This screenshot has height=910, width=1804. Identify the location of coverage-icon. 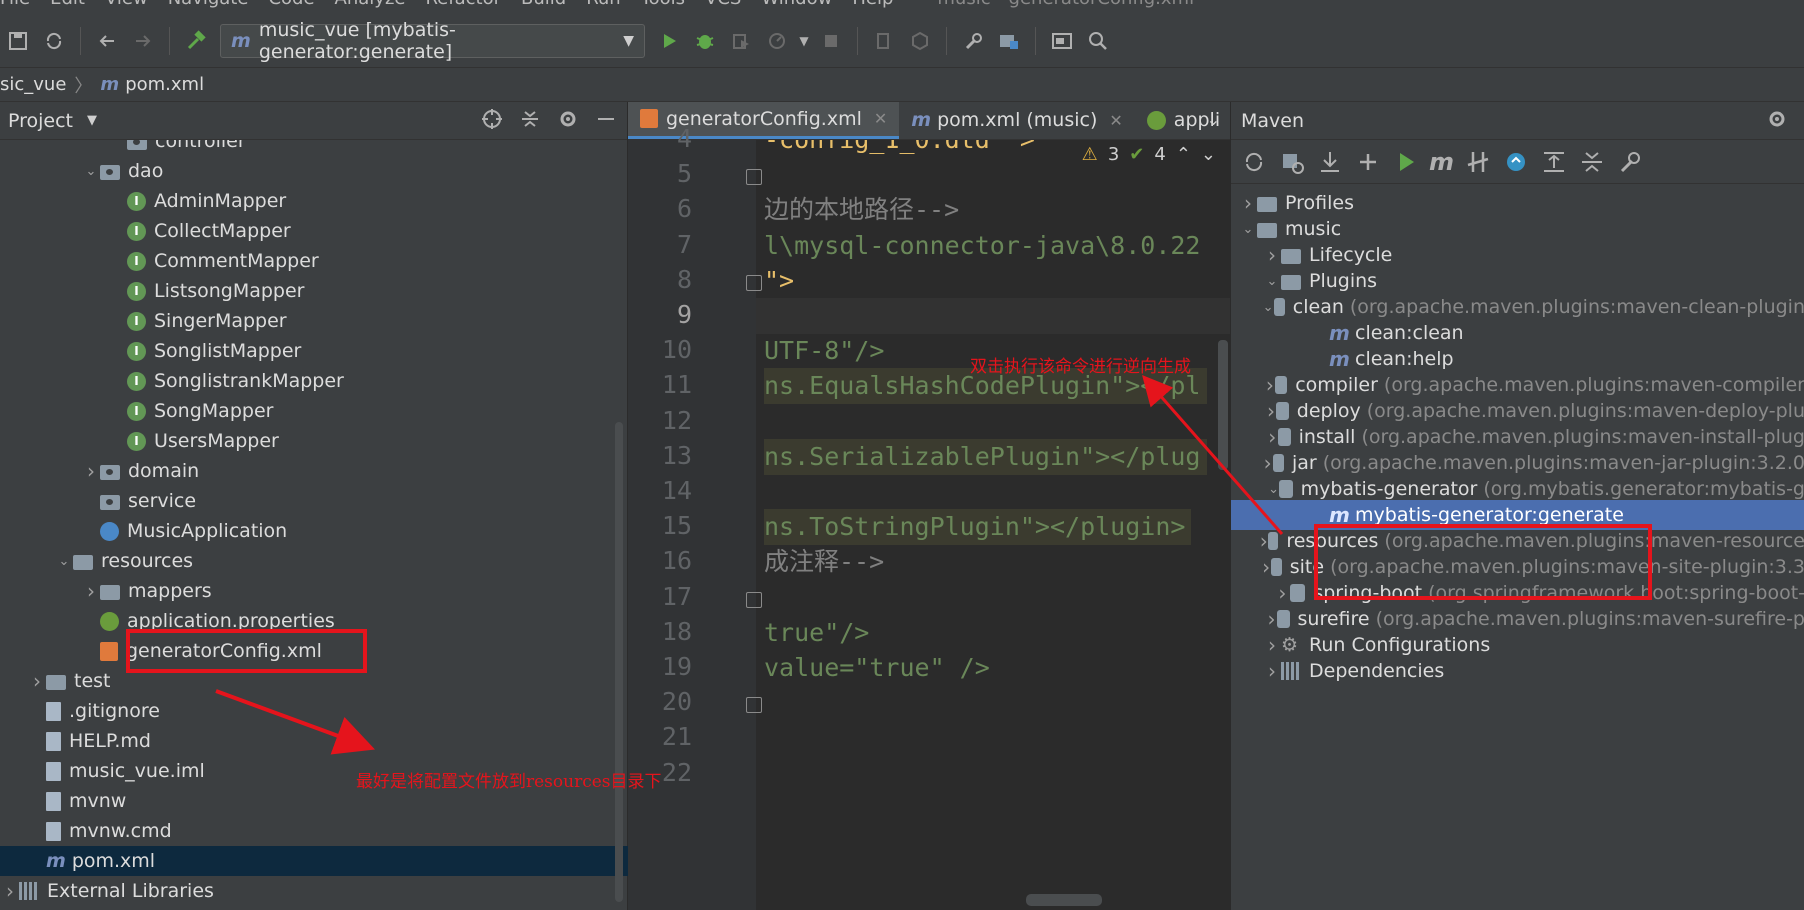
(741, 41).